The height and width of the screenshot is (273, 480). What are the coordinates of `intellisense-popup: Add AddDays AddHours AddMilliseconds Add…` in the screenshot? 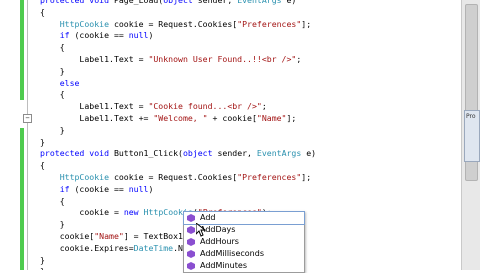 It's located at (244, 242).